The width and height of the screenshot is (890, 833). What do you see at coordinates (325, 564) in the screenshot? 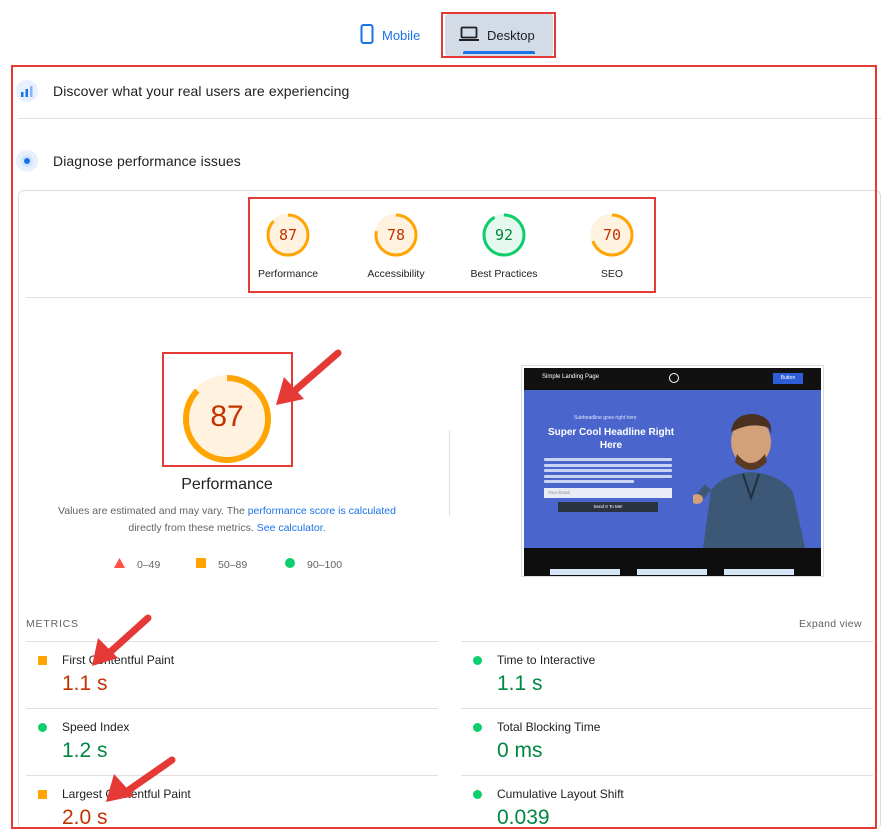
I see `legend-range: 90–100` at bounding box center [325, 564].